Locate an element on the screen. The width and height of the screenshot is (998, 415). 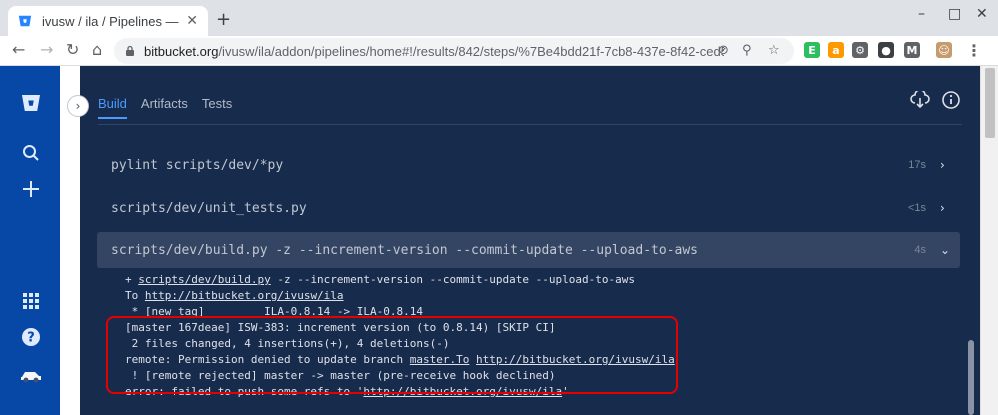
window-close-button: ✕ is located at coordinates (982, 14).